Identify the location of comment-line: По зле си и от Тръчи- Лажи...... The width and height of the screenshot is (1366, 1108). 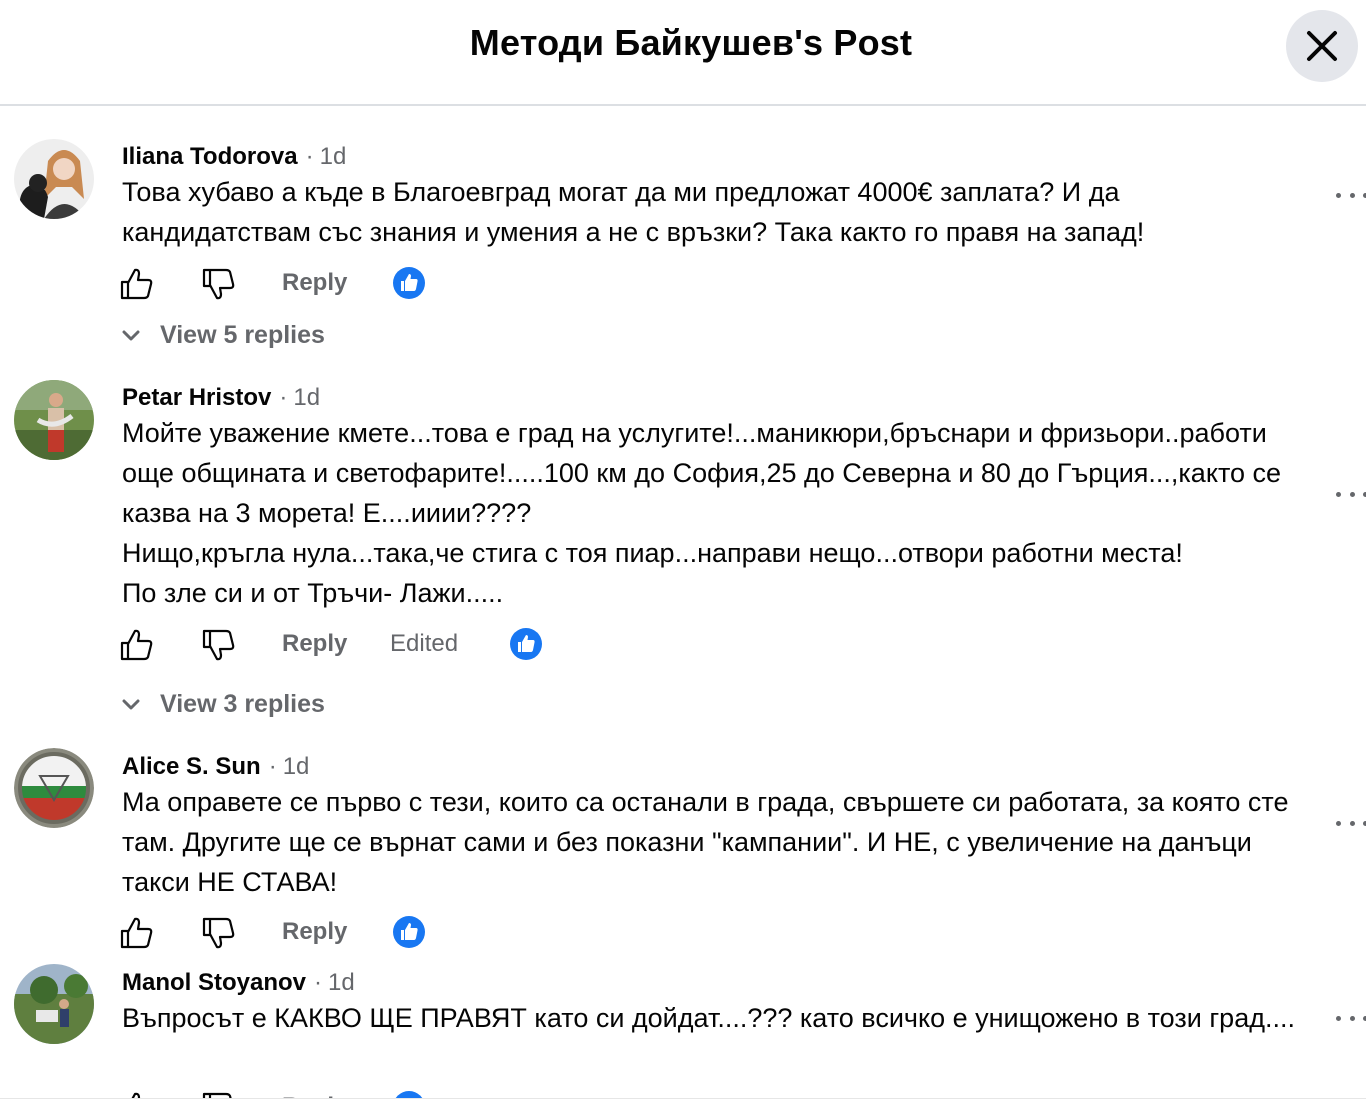
(313, 593).